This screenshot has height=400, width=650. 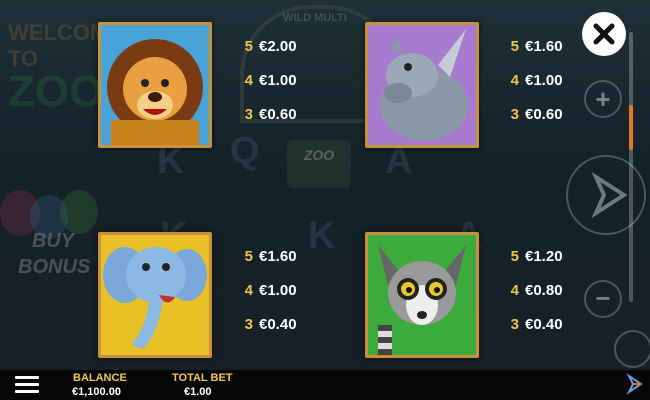 I want to click on pay-value: €0.80, so click(x=544, y=290).